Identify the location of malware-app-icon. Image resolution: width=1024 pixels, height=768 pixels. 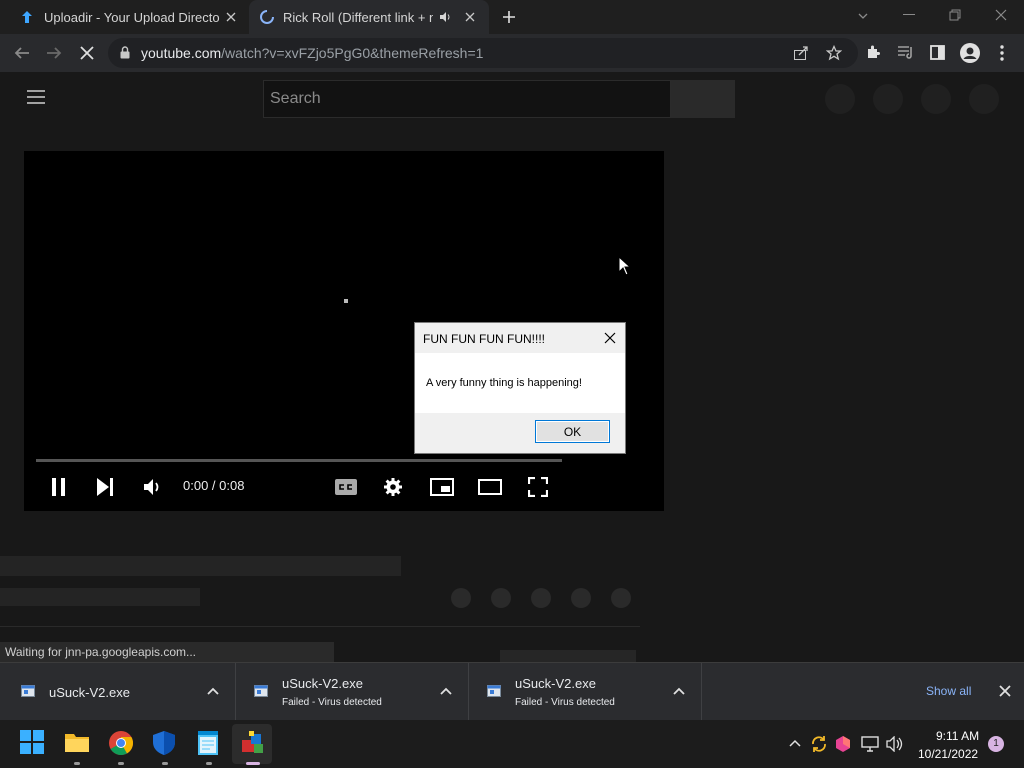
(253, 743).